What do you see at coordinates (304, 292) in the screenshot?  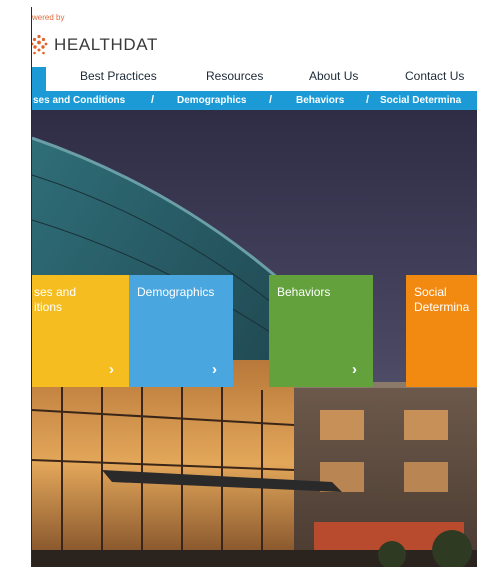 I see `tile-label: Behaviors` at bounding box center [304, 292].